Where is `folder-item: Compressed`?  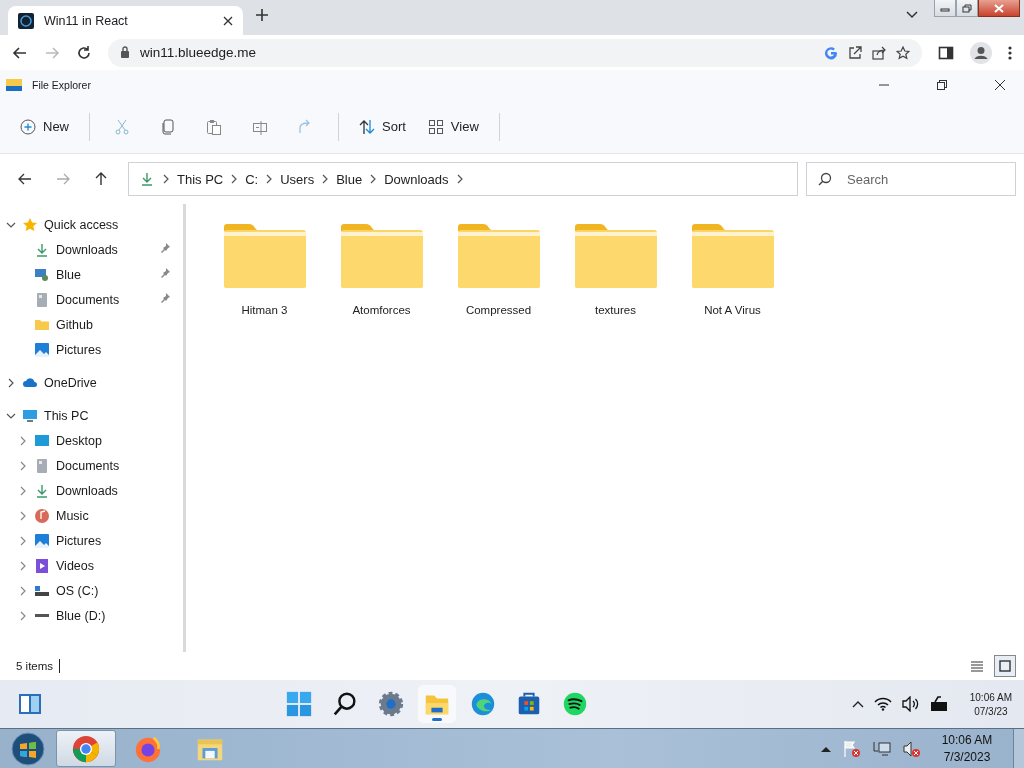
folder-item: Compressed is located at coordinates (498, 269).